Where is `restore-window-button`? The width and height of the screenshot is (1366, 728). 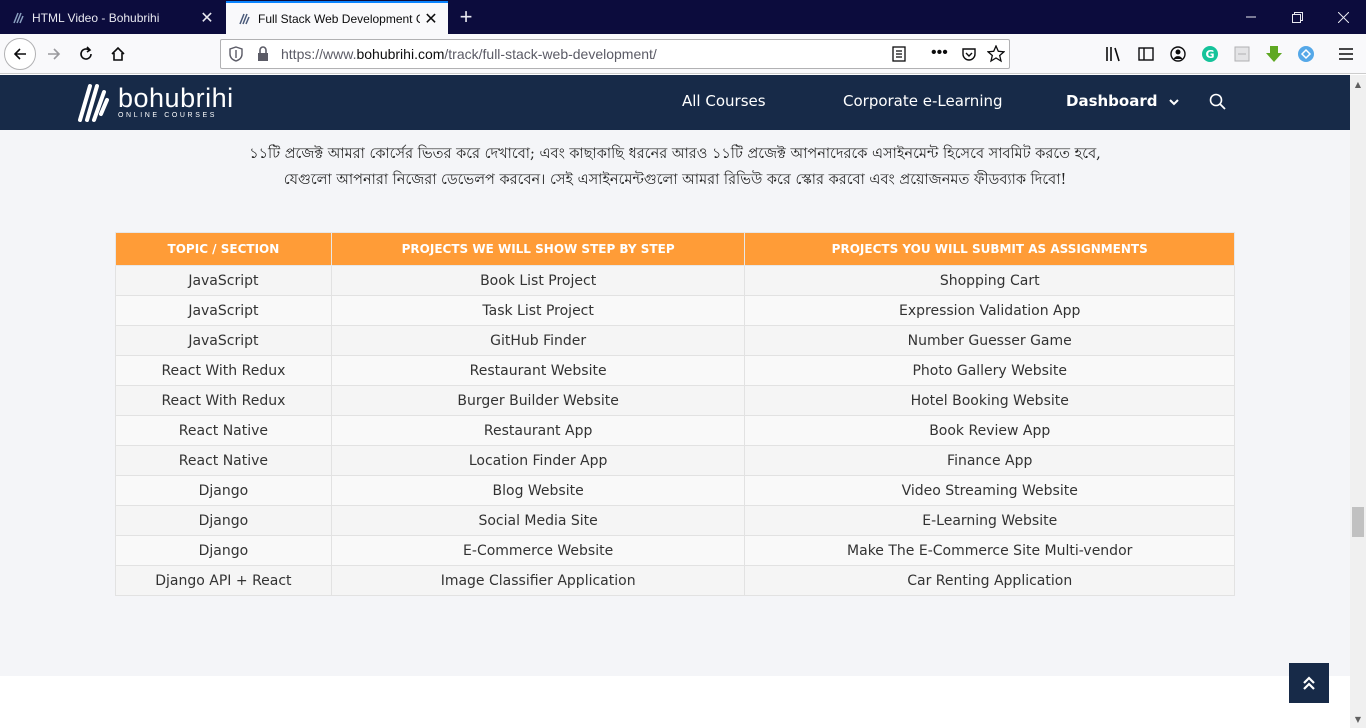 restore-window-button is located at coordinates (1297, 17).